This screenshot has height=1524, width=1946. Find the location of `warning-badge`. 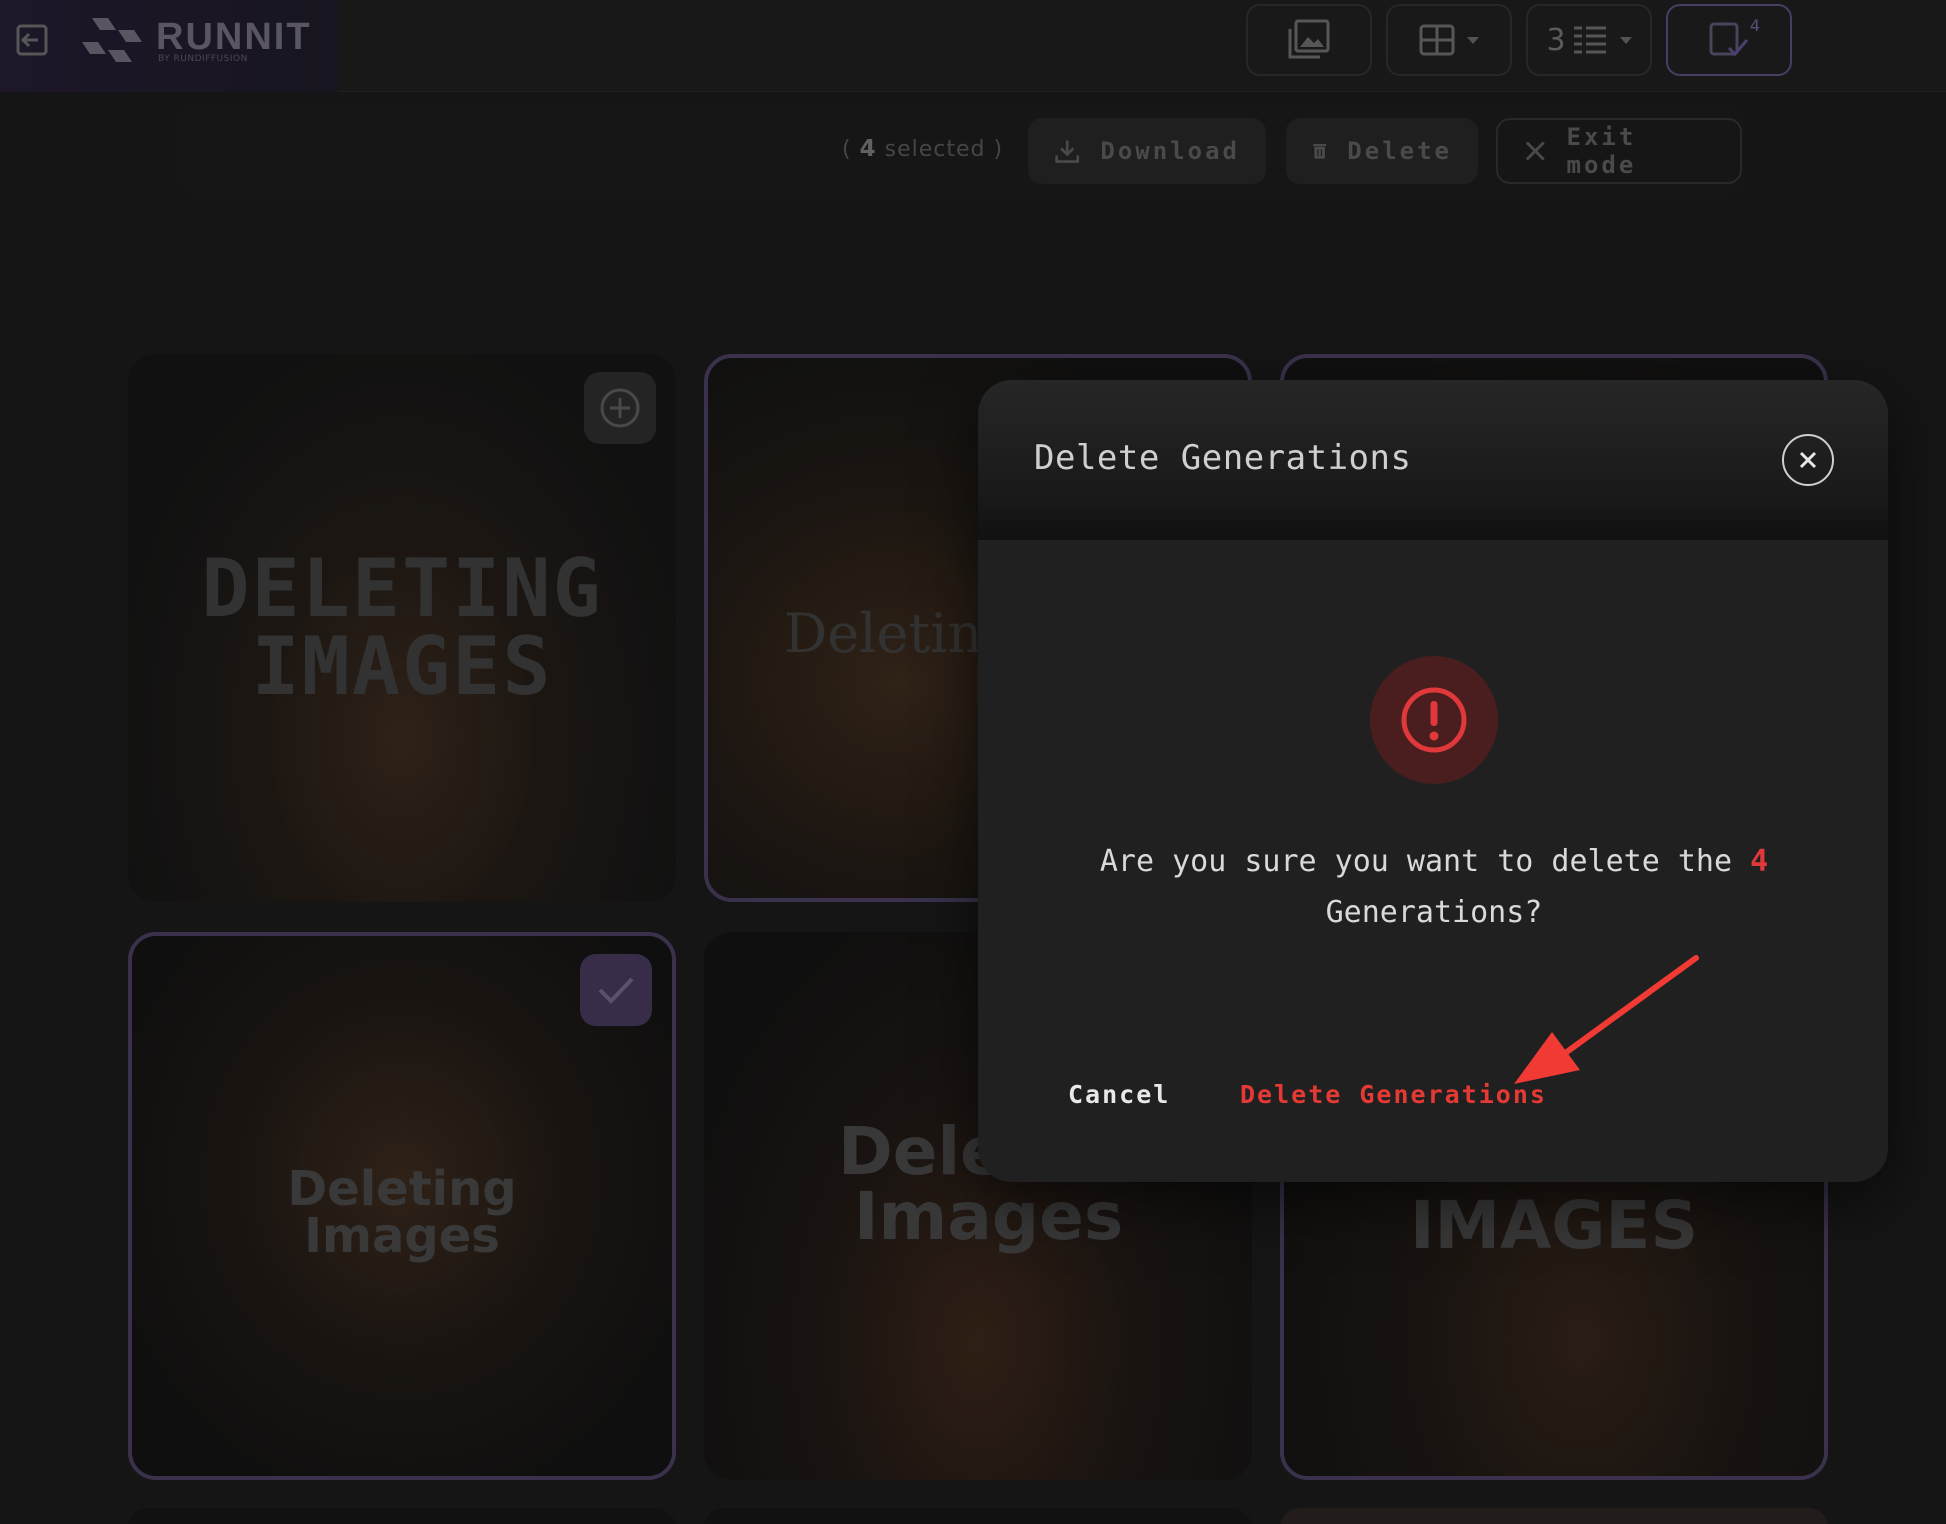

warning-badge is located at coordinates (1434, 720).